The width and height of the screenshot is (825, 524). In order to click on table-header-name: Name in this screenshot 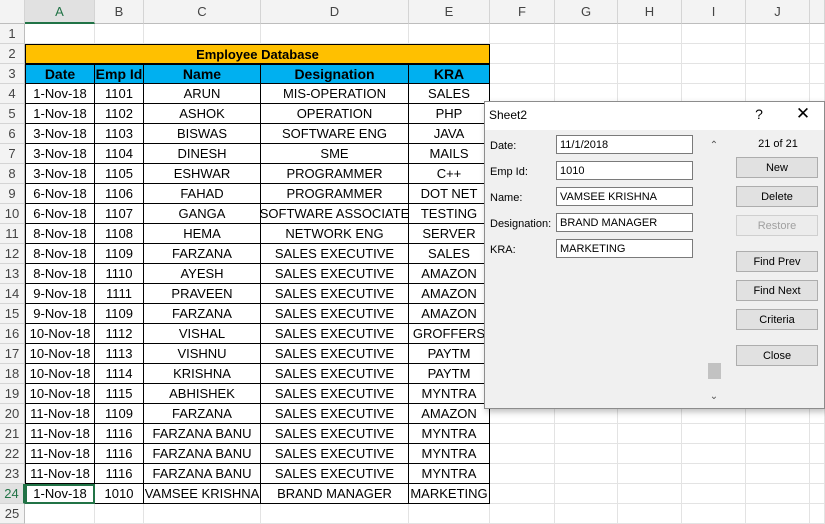, I will do `click(202, 74)`.